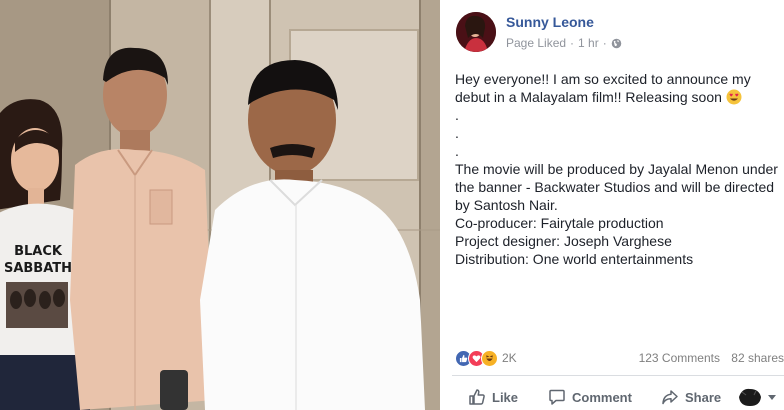  I want to click on share-arrow-icon, so click(670, 397).